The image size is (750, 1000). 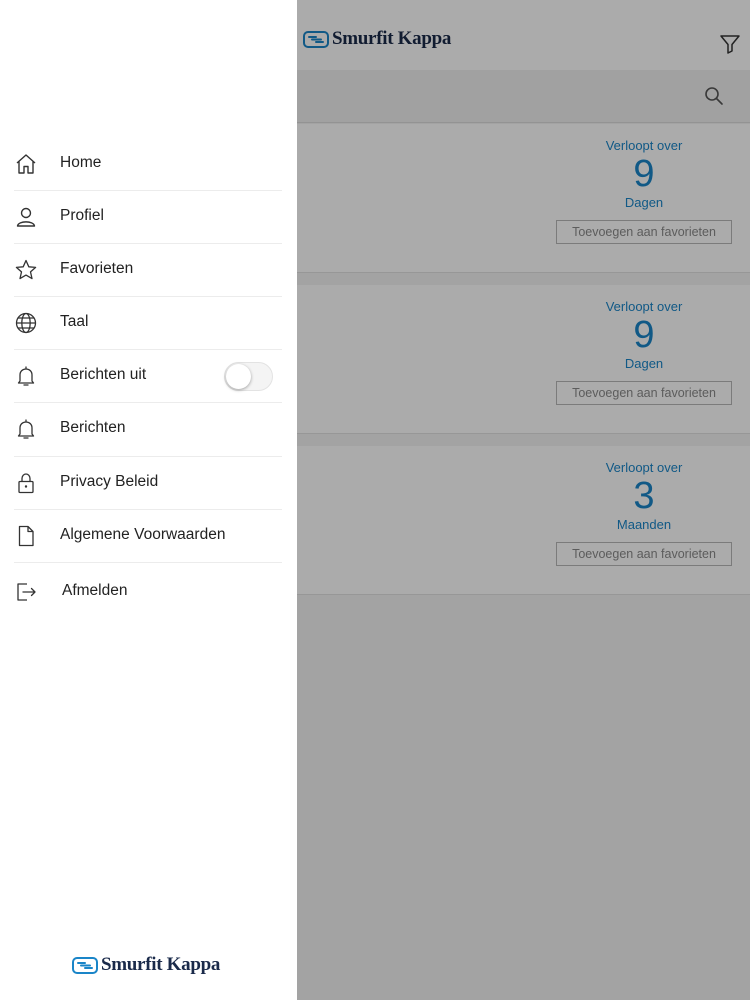 I want to click on home-icon, so click(x=26, y=164).